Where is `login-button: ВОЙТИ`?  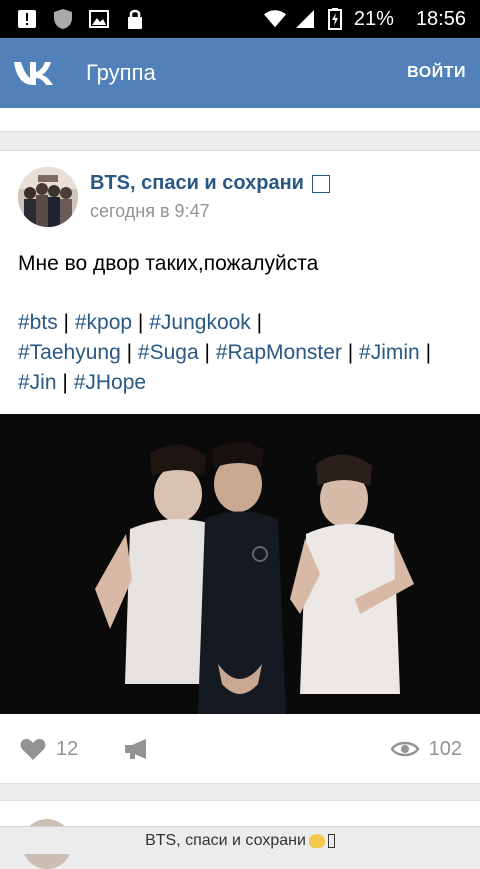
login-button: ВОЙТИ is located at coordinates (436, 73).